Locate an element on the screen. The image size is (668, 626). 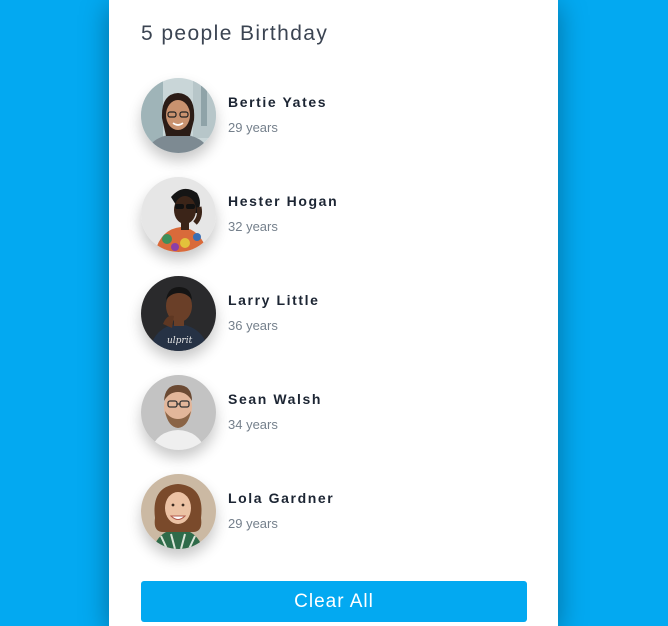
clear-all-button: Clear All is located at coordinates (334, 601).